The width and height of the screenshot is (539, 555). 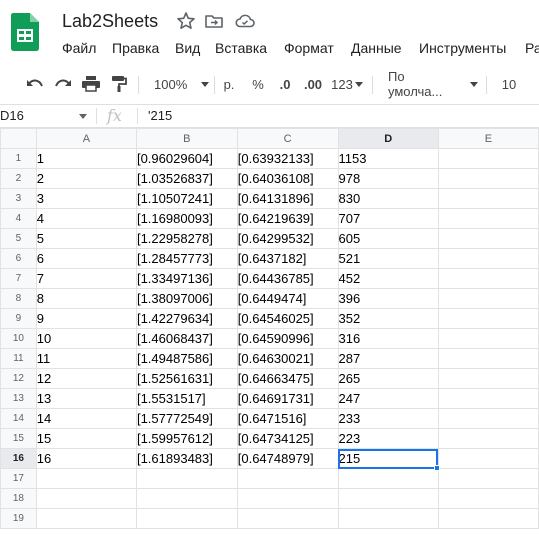 What do you see at coordinates (488, 278) in the screenshot?
I see `cell-e7` at bounding box center [488, 278].